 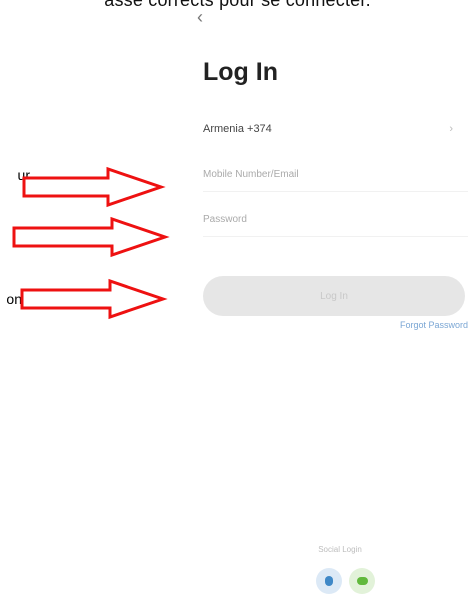 I want to click on login-button: Log In, so click(x=334, y=296).